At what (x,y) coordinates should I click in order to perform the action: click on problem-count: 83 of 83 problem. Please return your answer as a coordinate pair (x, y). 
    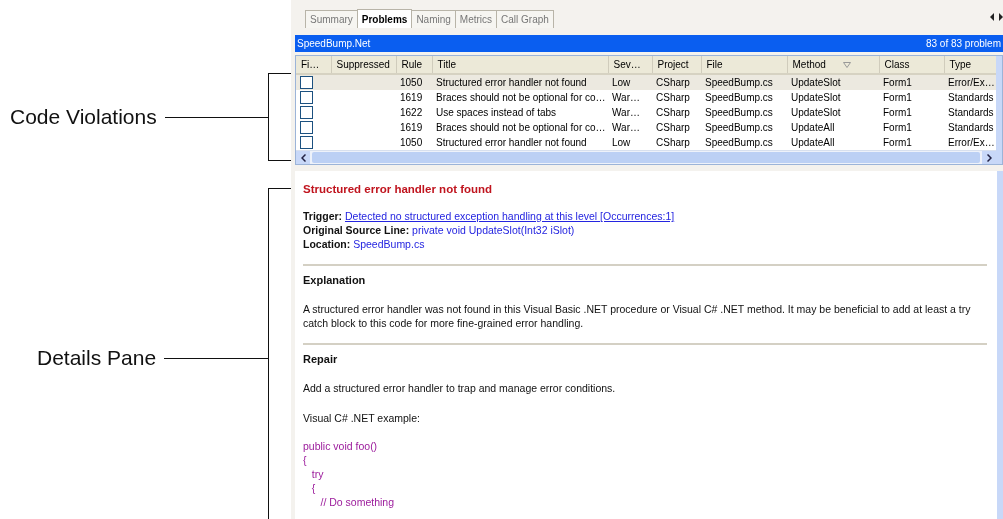
    Looking at the image, I should click on (963, 43).